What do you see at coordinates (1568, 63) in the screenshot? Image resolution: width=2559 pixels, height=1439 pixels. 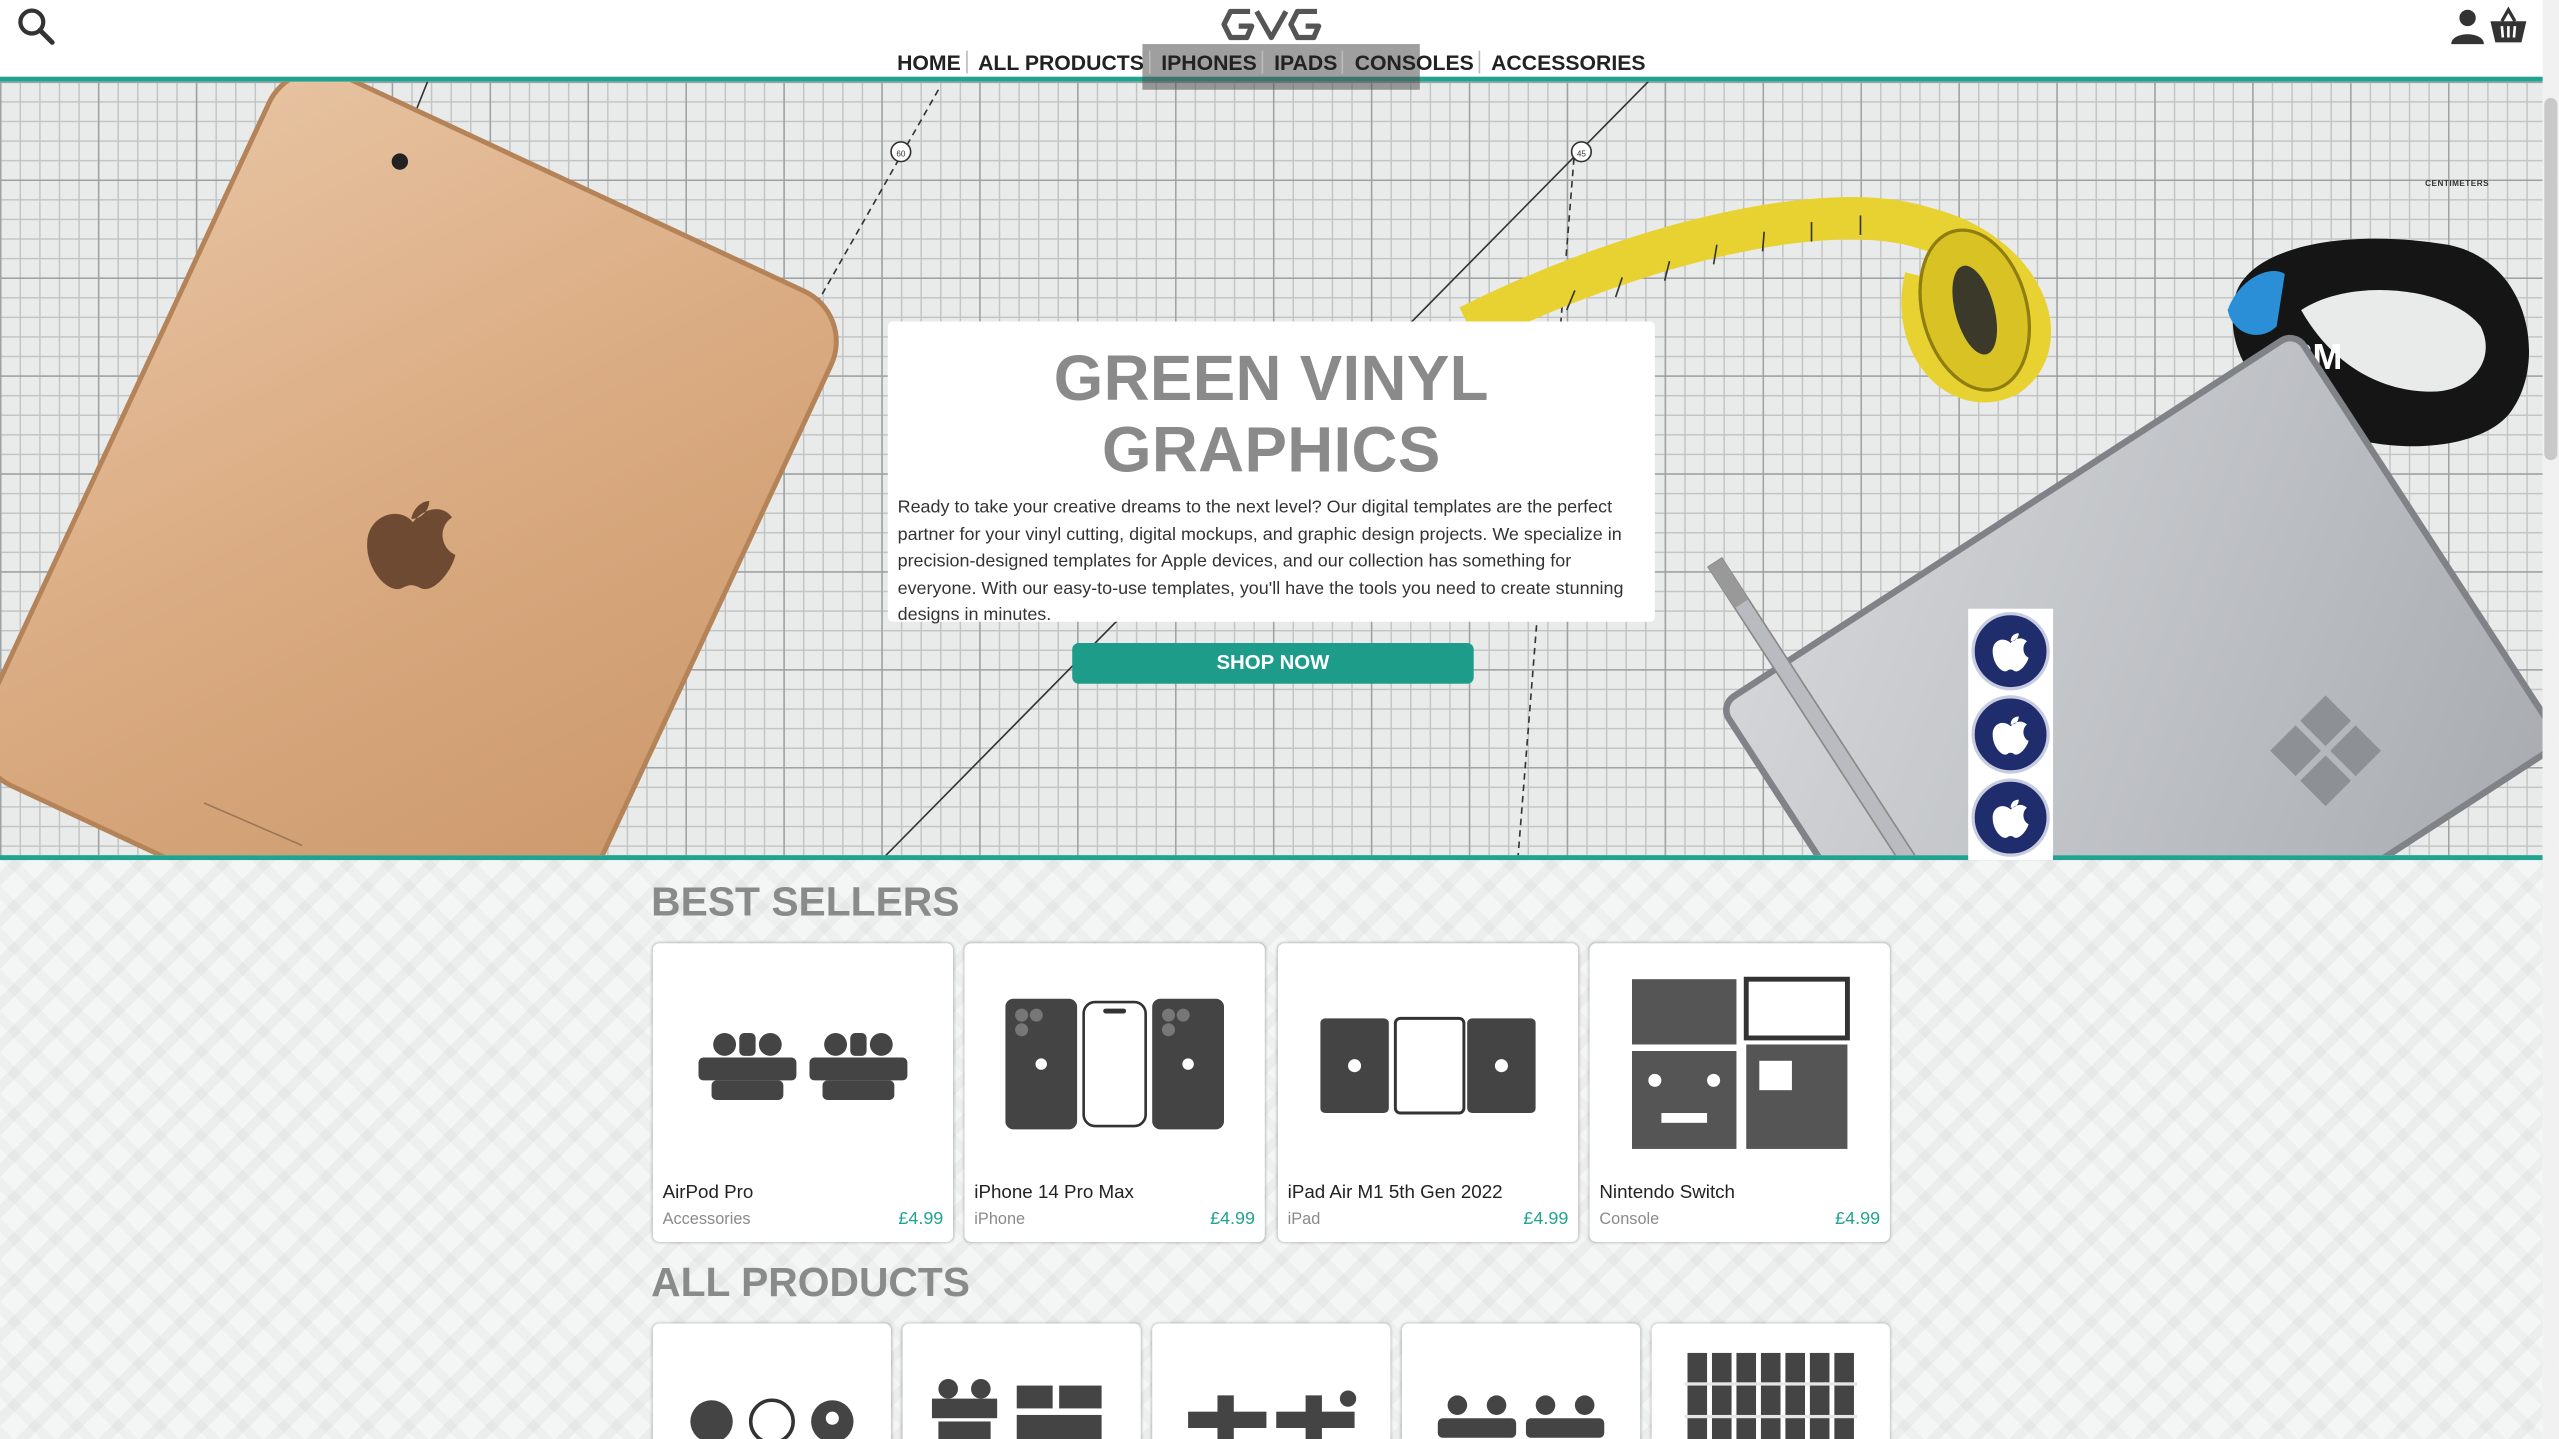 I see `nav-accessories: ACCESSORIES` at bounding box center [1568, 63].